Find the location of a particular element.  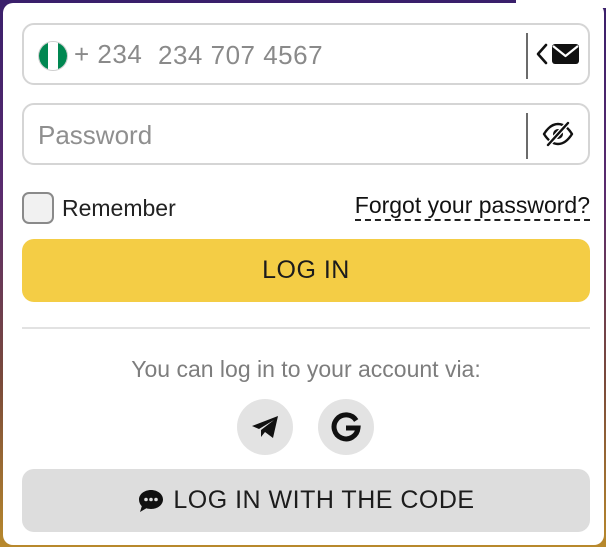

nigeria-flag-icon is located at coordinates (53, 56).